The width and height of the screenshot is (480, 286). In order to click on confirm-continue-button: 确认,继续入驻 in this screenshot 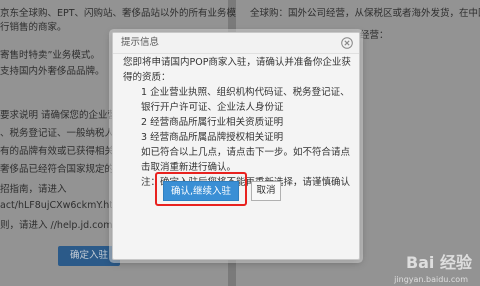, I will do `click(201, 191)`.